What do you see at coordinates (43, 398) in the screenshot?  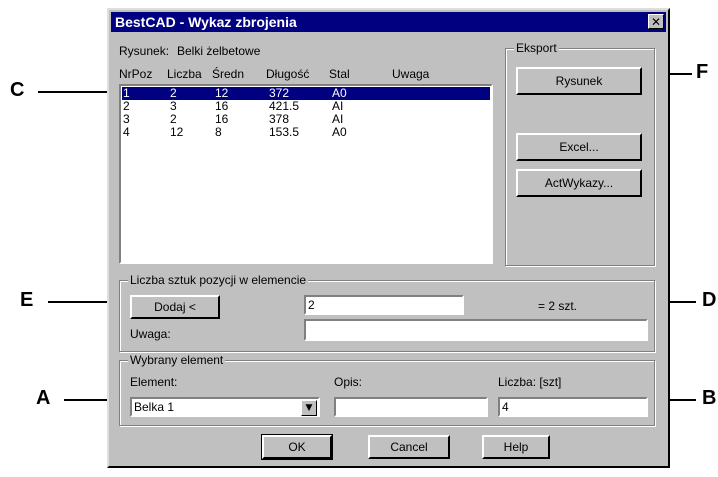 I see `callout-a: A` at bounding box center [43, 398].